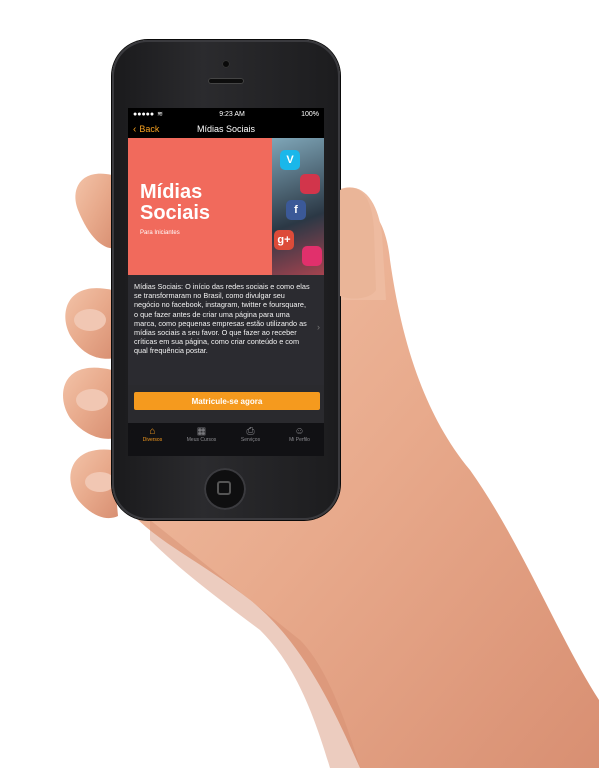 The height and width of the screenshot is (768, 599). What do you see at coordinates (299, 431) in the screenshot?
I see `profile-icon: ☺` at bounding box center [299, 431].